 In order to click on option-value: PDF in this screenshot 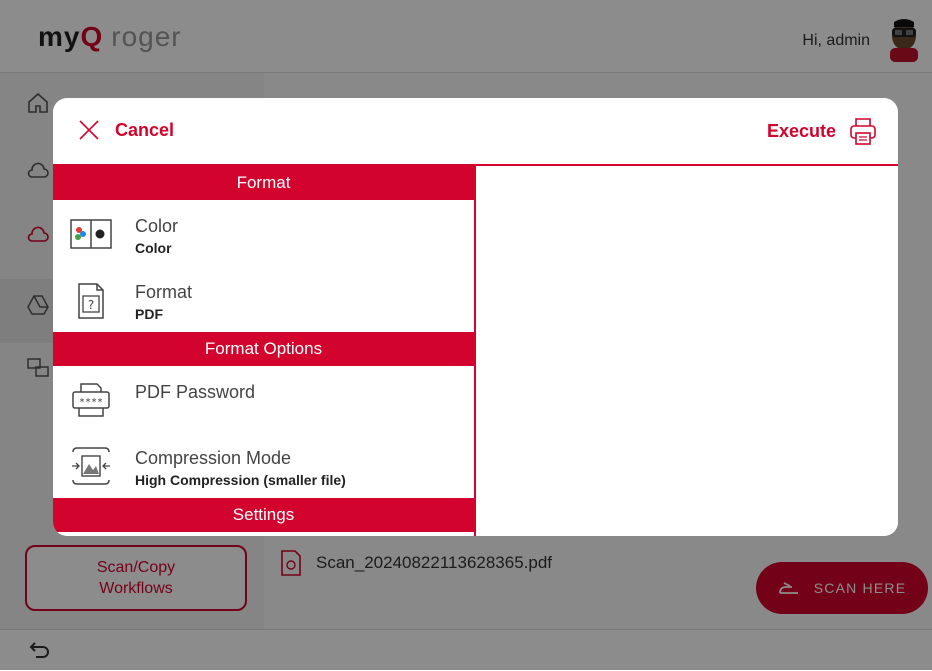, I will do `click(149, 314)`.